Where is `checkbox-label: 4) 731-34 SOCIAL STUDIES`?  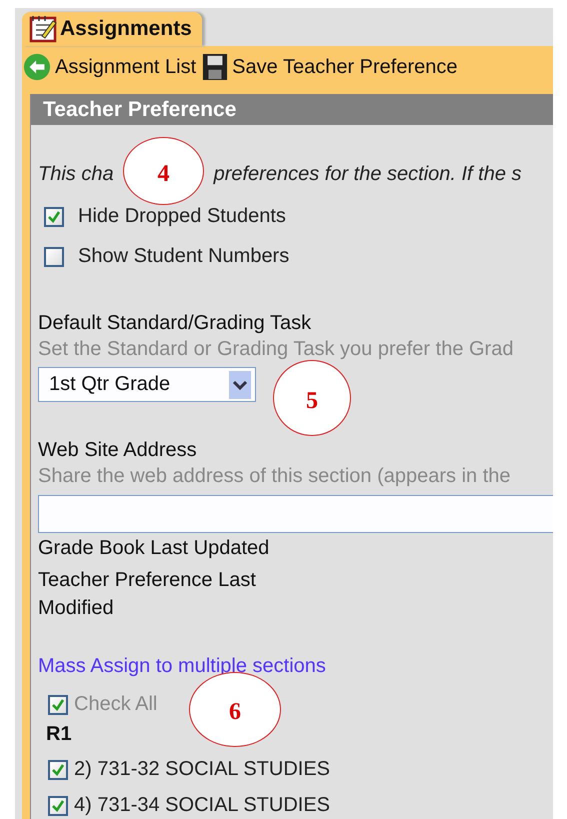
checkbox-label: 4) 731-34 SOCIAL STUDIES is located at coordinates (202, 805).